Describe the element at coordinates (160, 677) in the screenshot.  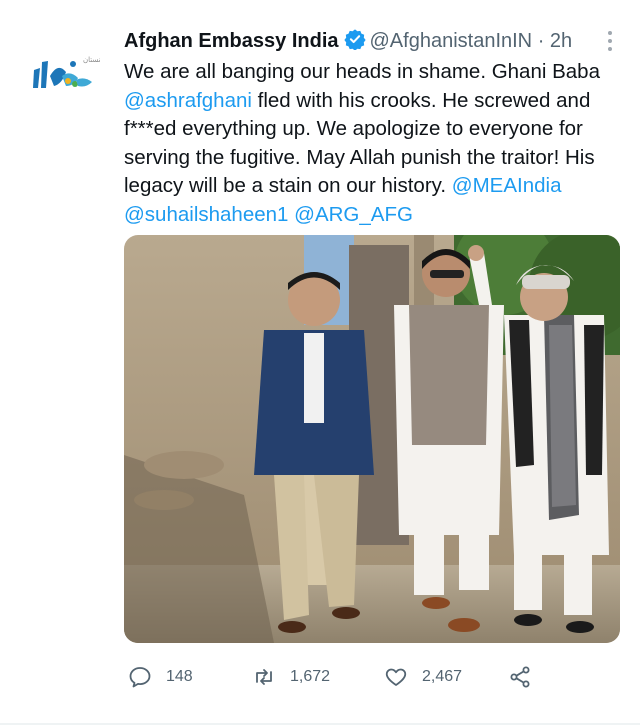
I see `reply-button: 148` at that location.